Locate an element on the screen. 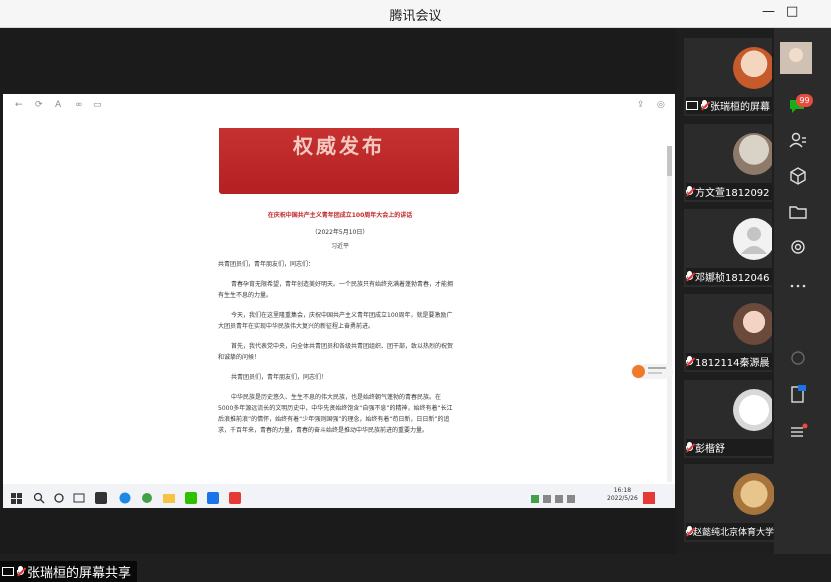 This screenshot has width=831, height=582. share-icon: ⇪ is located at coordinates (641, 105).